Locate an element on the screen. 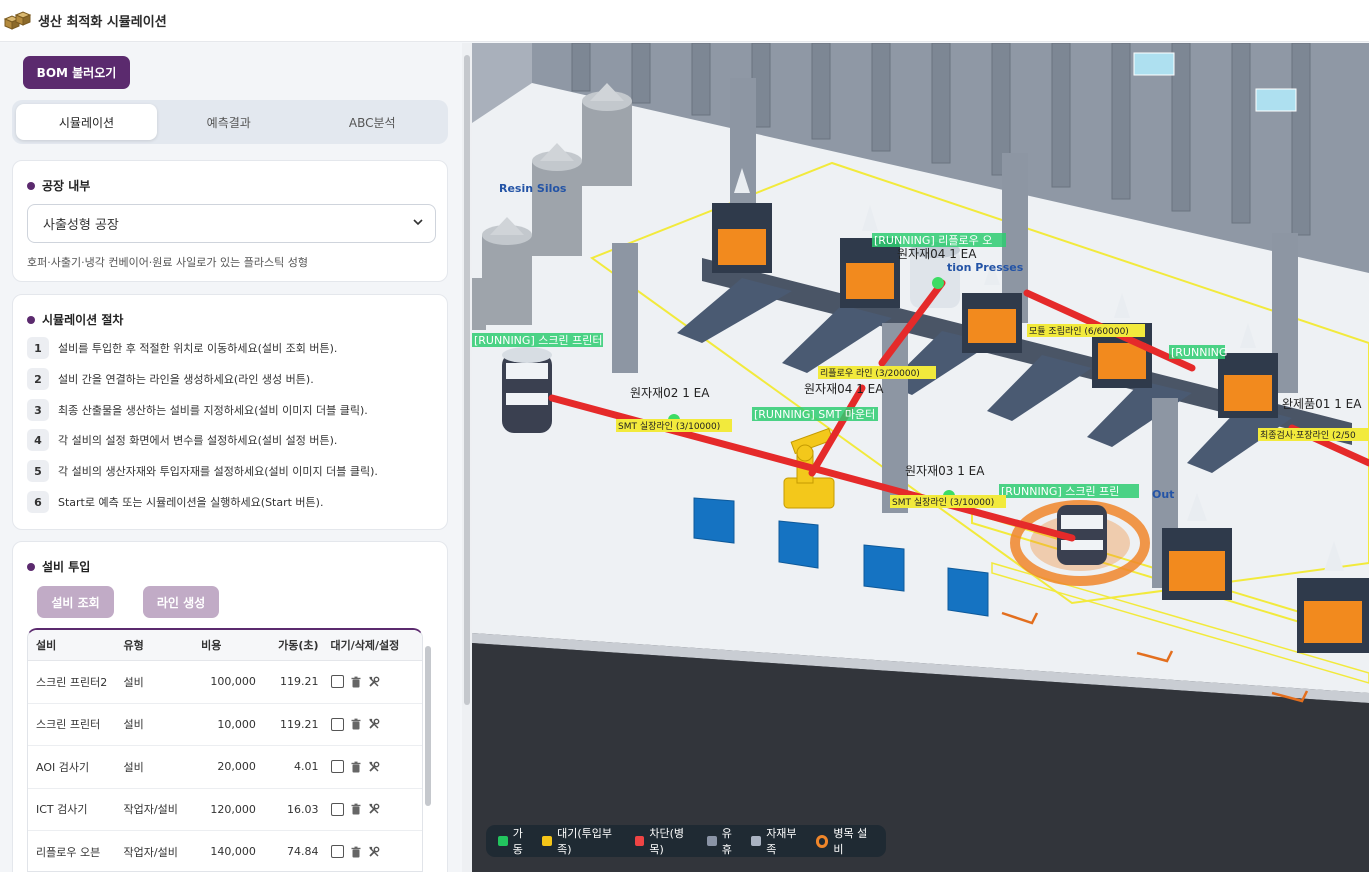 This screenshot has width=1369, height=872. procedure-step: 6 Start로 예측 또는 시뮬레이션을 실행하세요(Start 버튼). is located at coordinates (175, 502).